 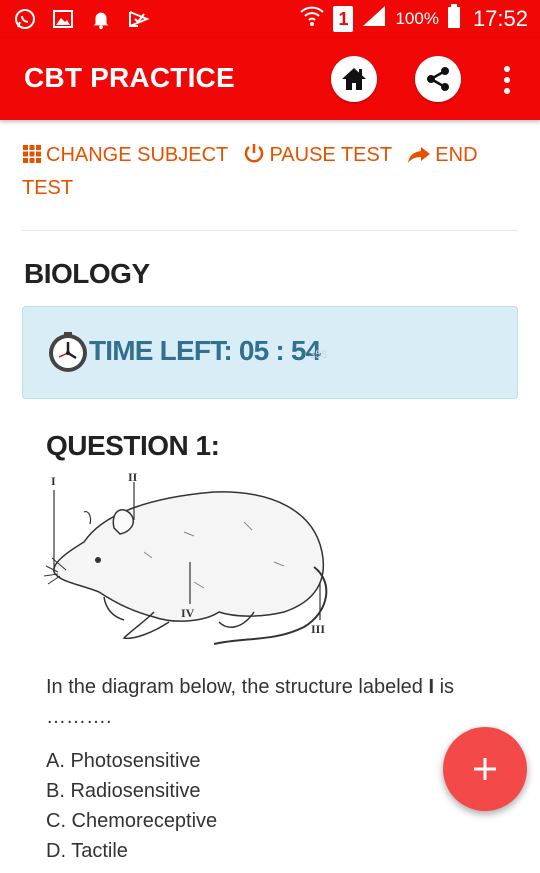 What do you see at coordinates (101, 19) in the screenshot?
I see `notification-bell-icon` at bounding box center [101, 19].